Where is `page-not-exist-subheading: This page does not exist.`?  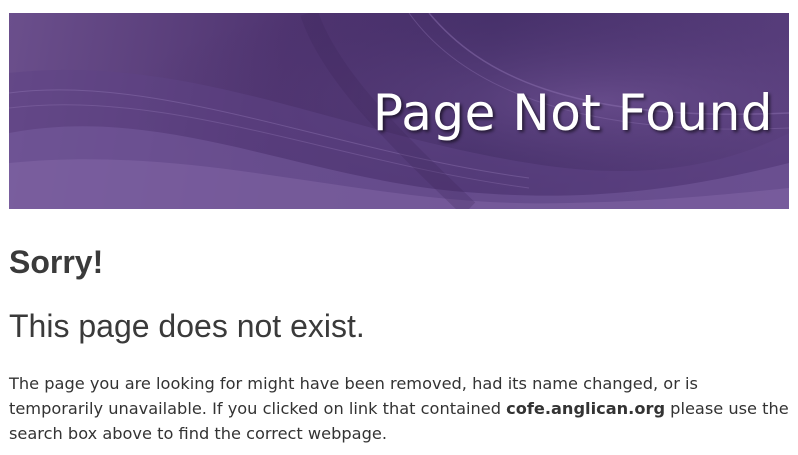
page-not-exist-subheading: This page does not exist. is located at coordinates (187, 326).